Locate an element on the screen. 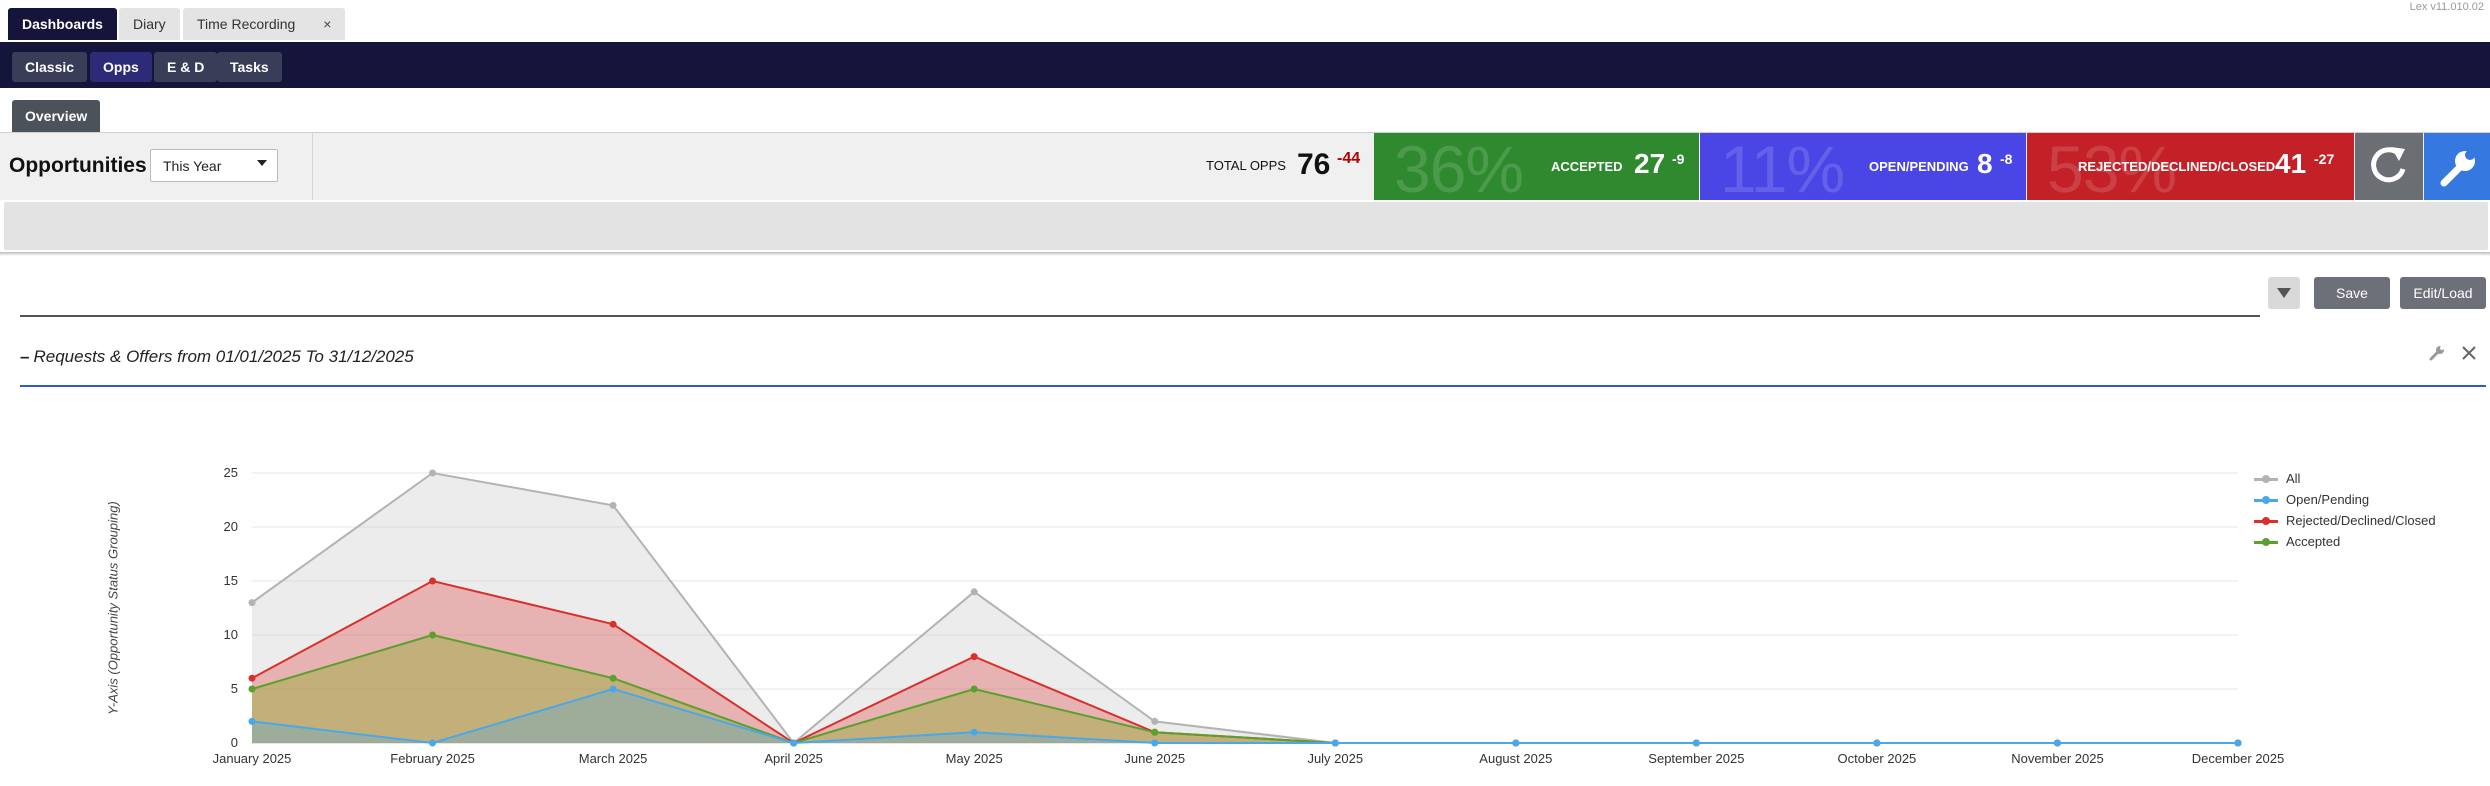 The image size is (2490, 786). legend-label: Open/Pending is located at coordinates (2328, 499).